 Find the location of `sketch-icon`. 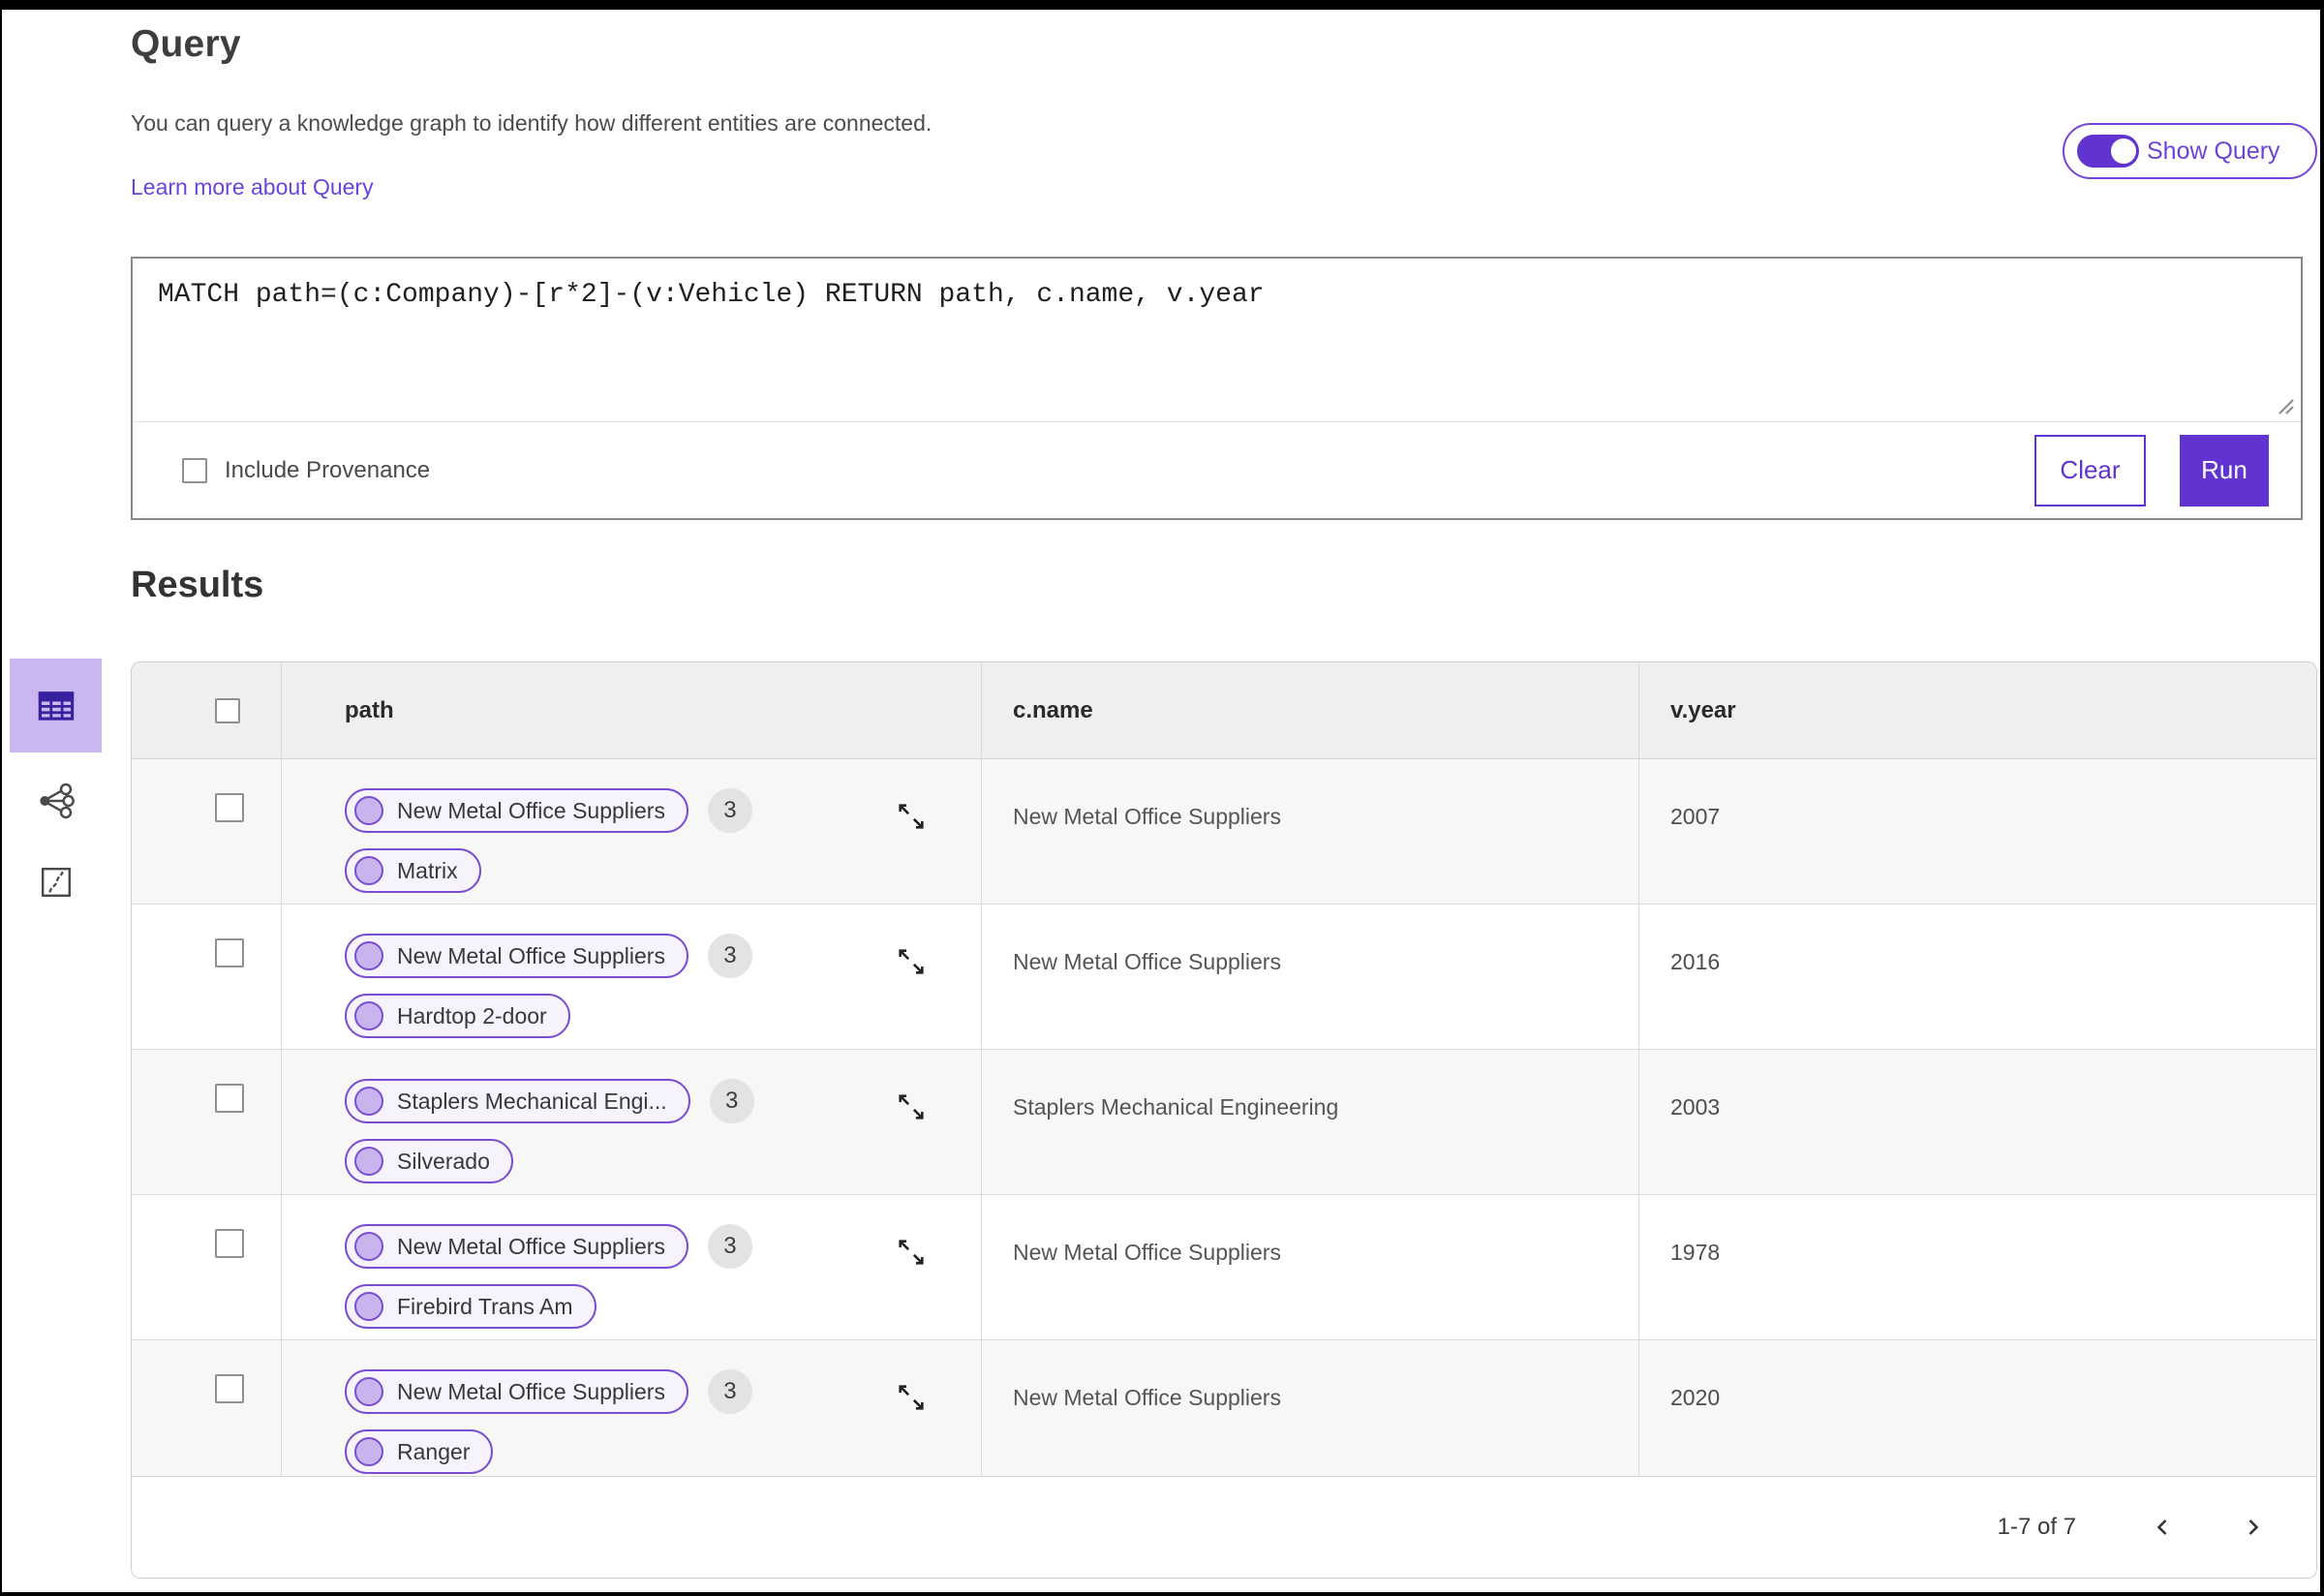

sketch-icon is located at coordinates (56, 882).